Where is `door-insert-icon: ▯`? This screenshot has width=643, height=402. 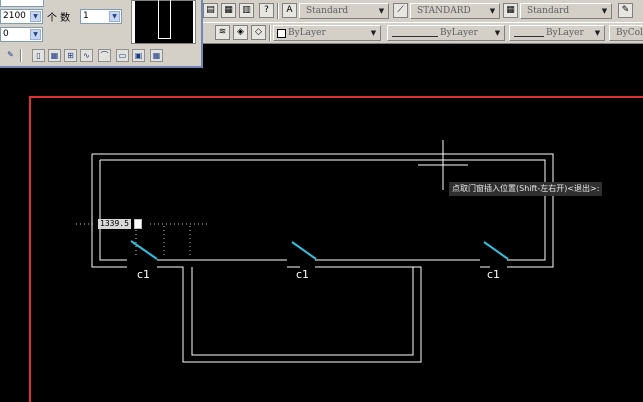
door-insert-icon: ▯ is located at coordinates (38, 55).